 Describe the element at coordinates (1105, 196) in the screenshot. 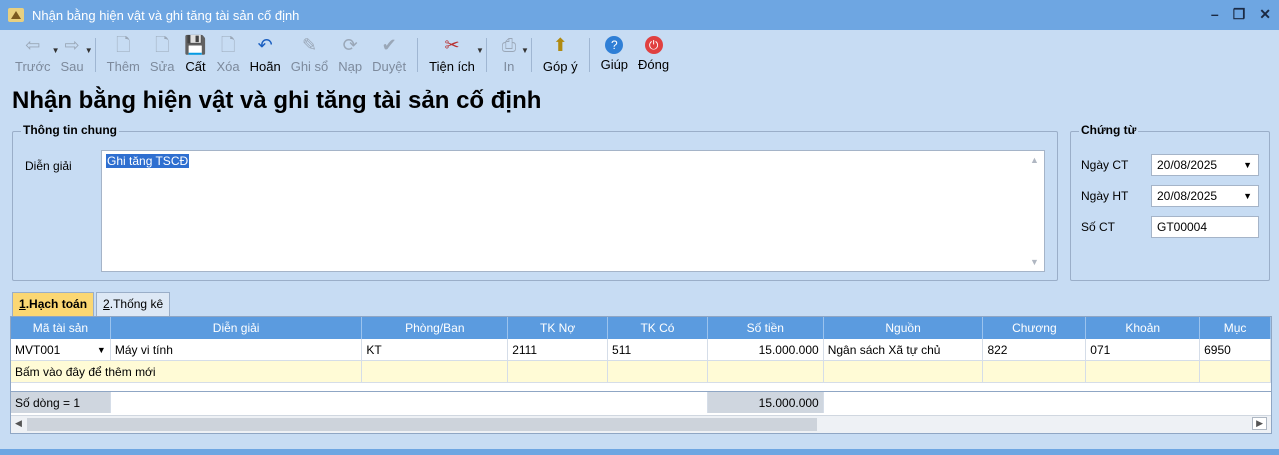

I see `posting-date-label: Ngày HT` at that location.